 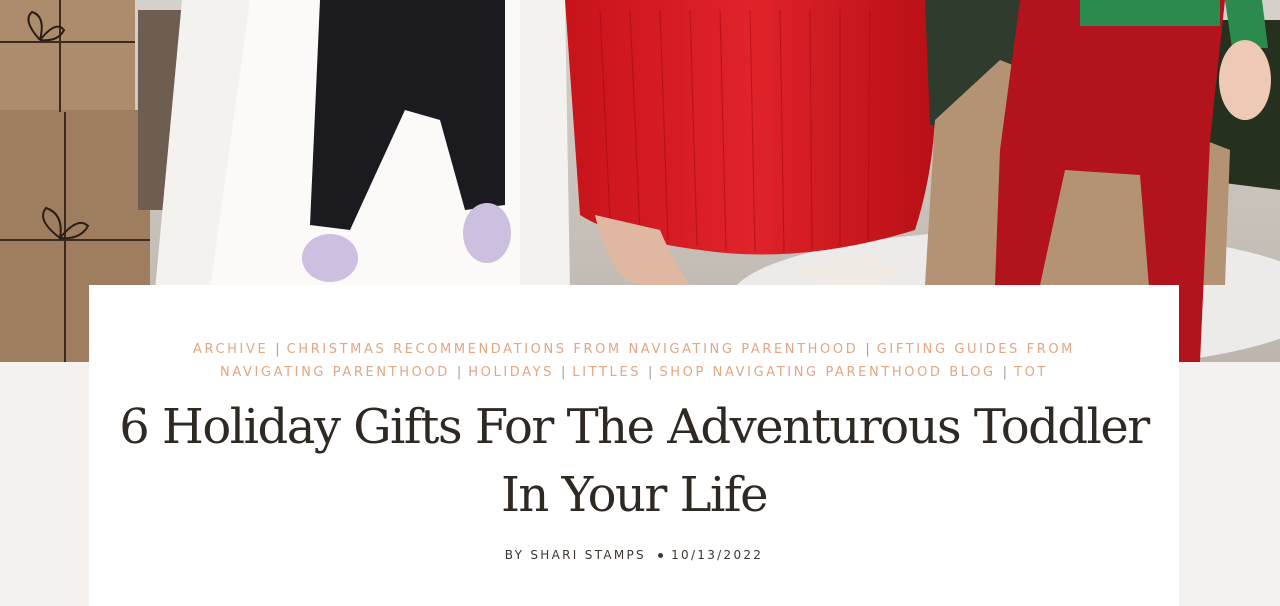 I want to click on post-date: 10/13/2022, so click(x=717, y=555).